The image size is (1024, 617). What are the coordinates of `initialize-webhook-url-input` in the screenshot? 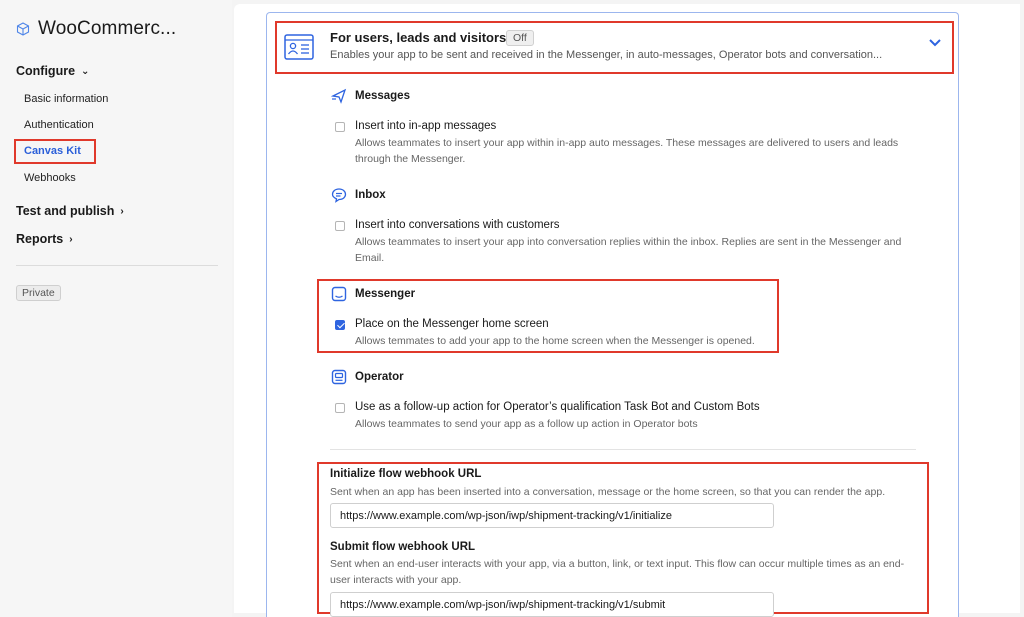 It's located at (552, 515).